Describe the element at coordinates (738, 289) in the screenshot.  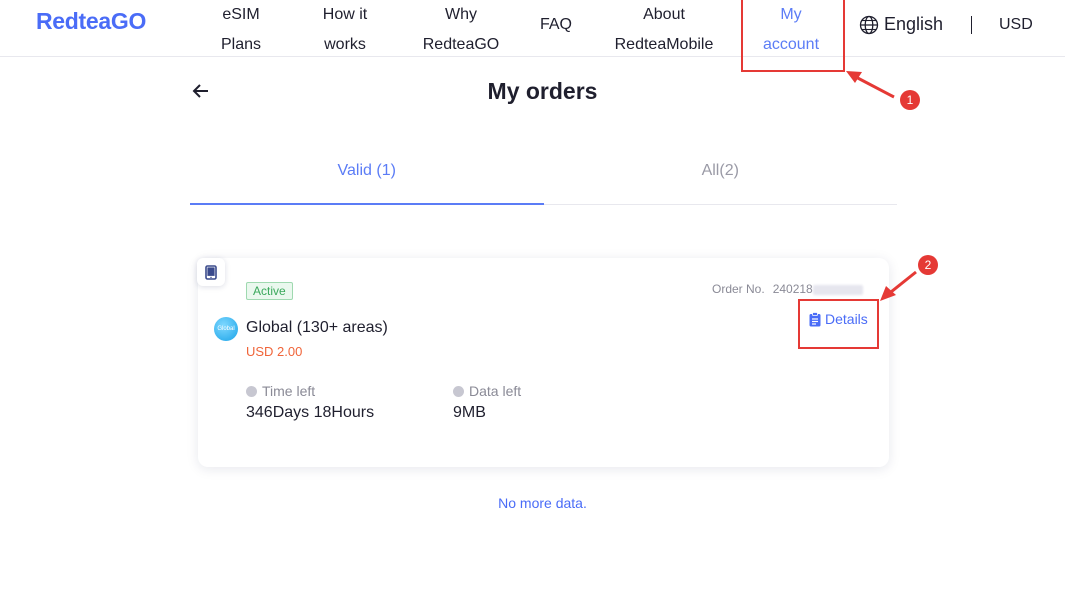
I see `order-number-label: Order No.` at that location.